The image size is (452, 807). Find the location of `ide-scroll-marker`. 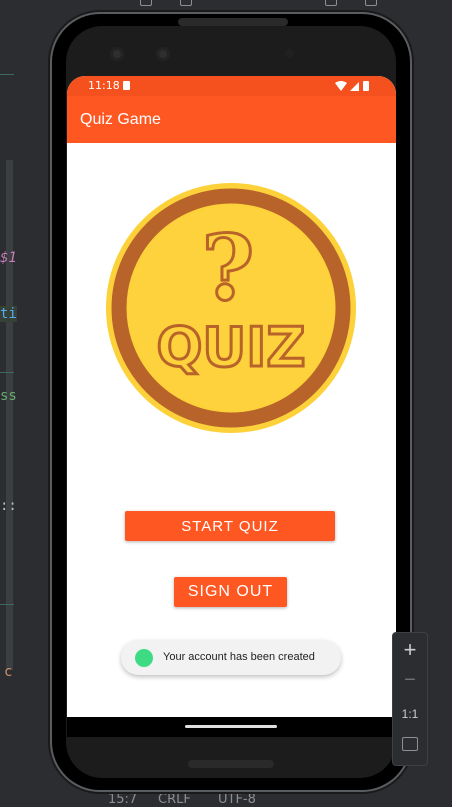

ide-scroll-marker is located at coordinates (9, 415).